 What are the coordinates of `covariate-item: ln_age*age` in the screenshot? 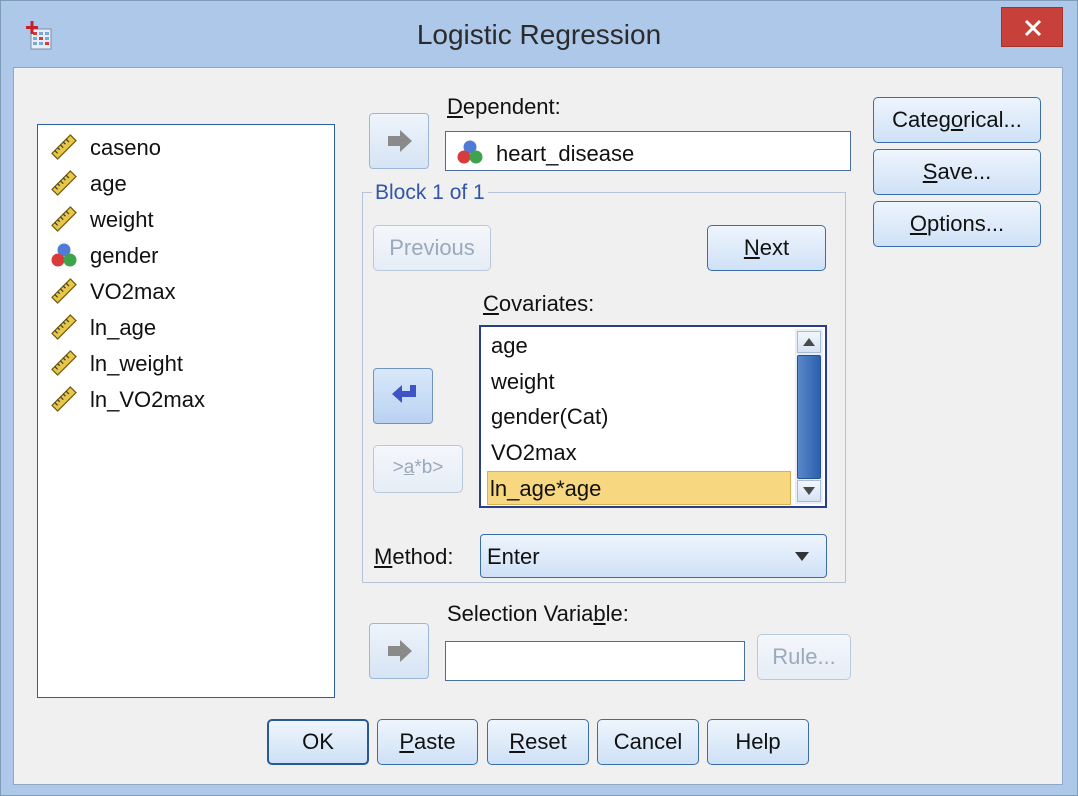 It's located at (639, 488).